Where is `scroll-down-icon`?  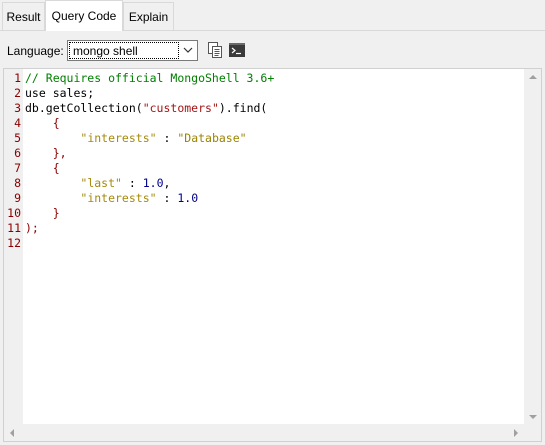
scroll-down-icon is located at coordinates (533, 417).